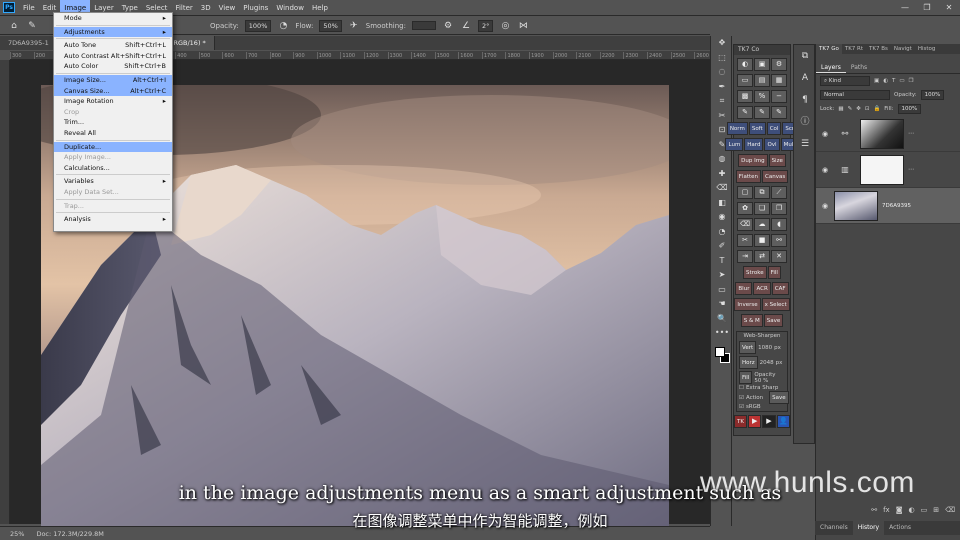 This screenshot has width=960, height=540. I want to click on color-swatches, so click(722, 356).